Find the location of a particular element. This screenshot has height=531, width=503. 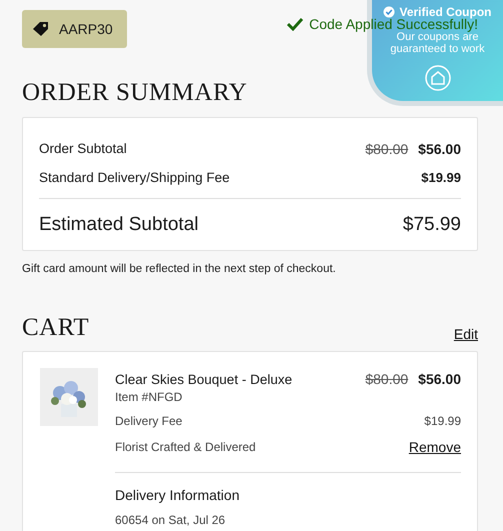

item-number: Item #NFGD is located at coordinates (149, 397).